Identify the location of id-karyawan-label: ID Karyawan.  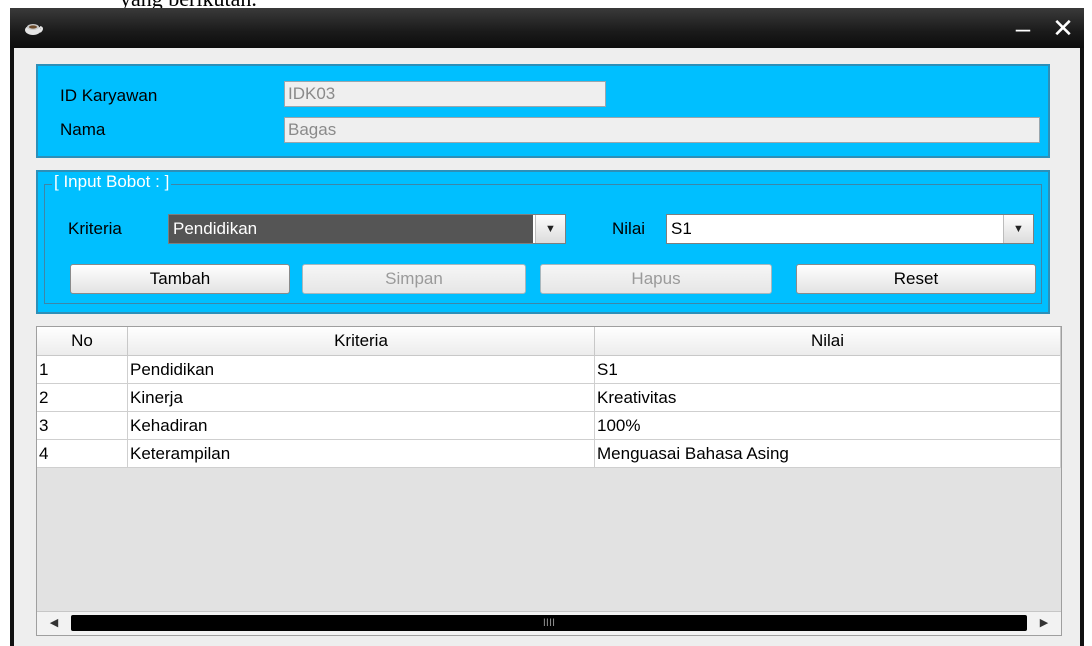
(109, 95).